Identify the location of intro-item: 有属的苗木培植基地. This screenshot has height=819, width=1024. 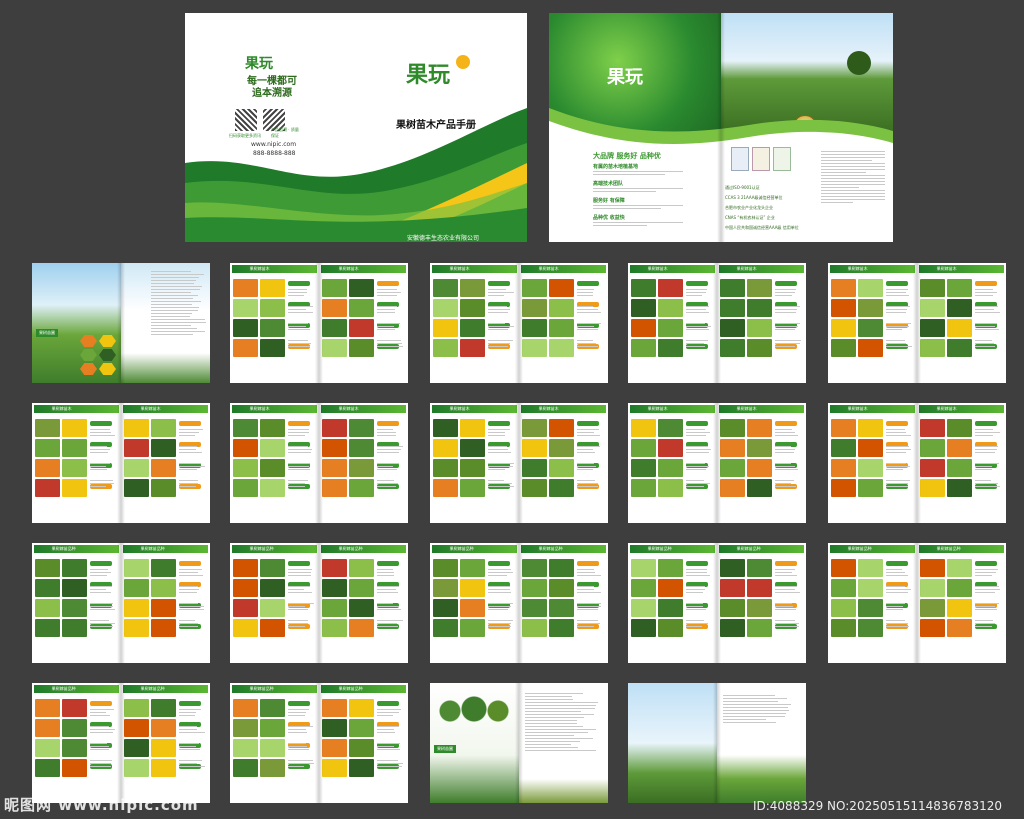
(652, 169).